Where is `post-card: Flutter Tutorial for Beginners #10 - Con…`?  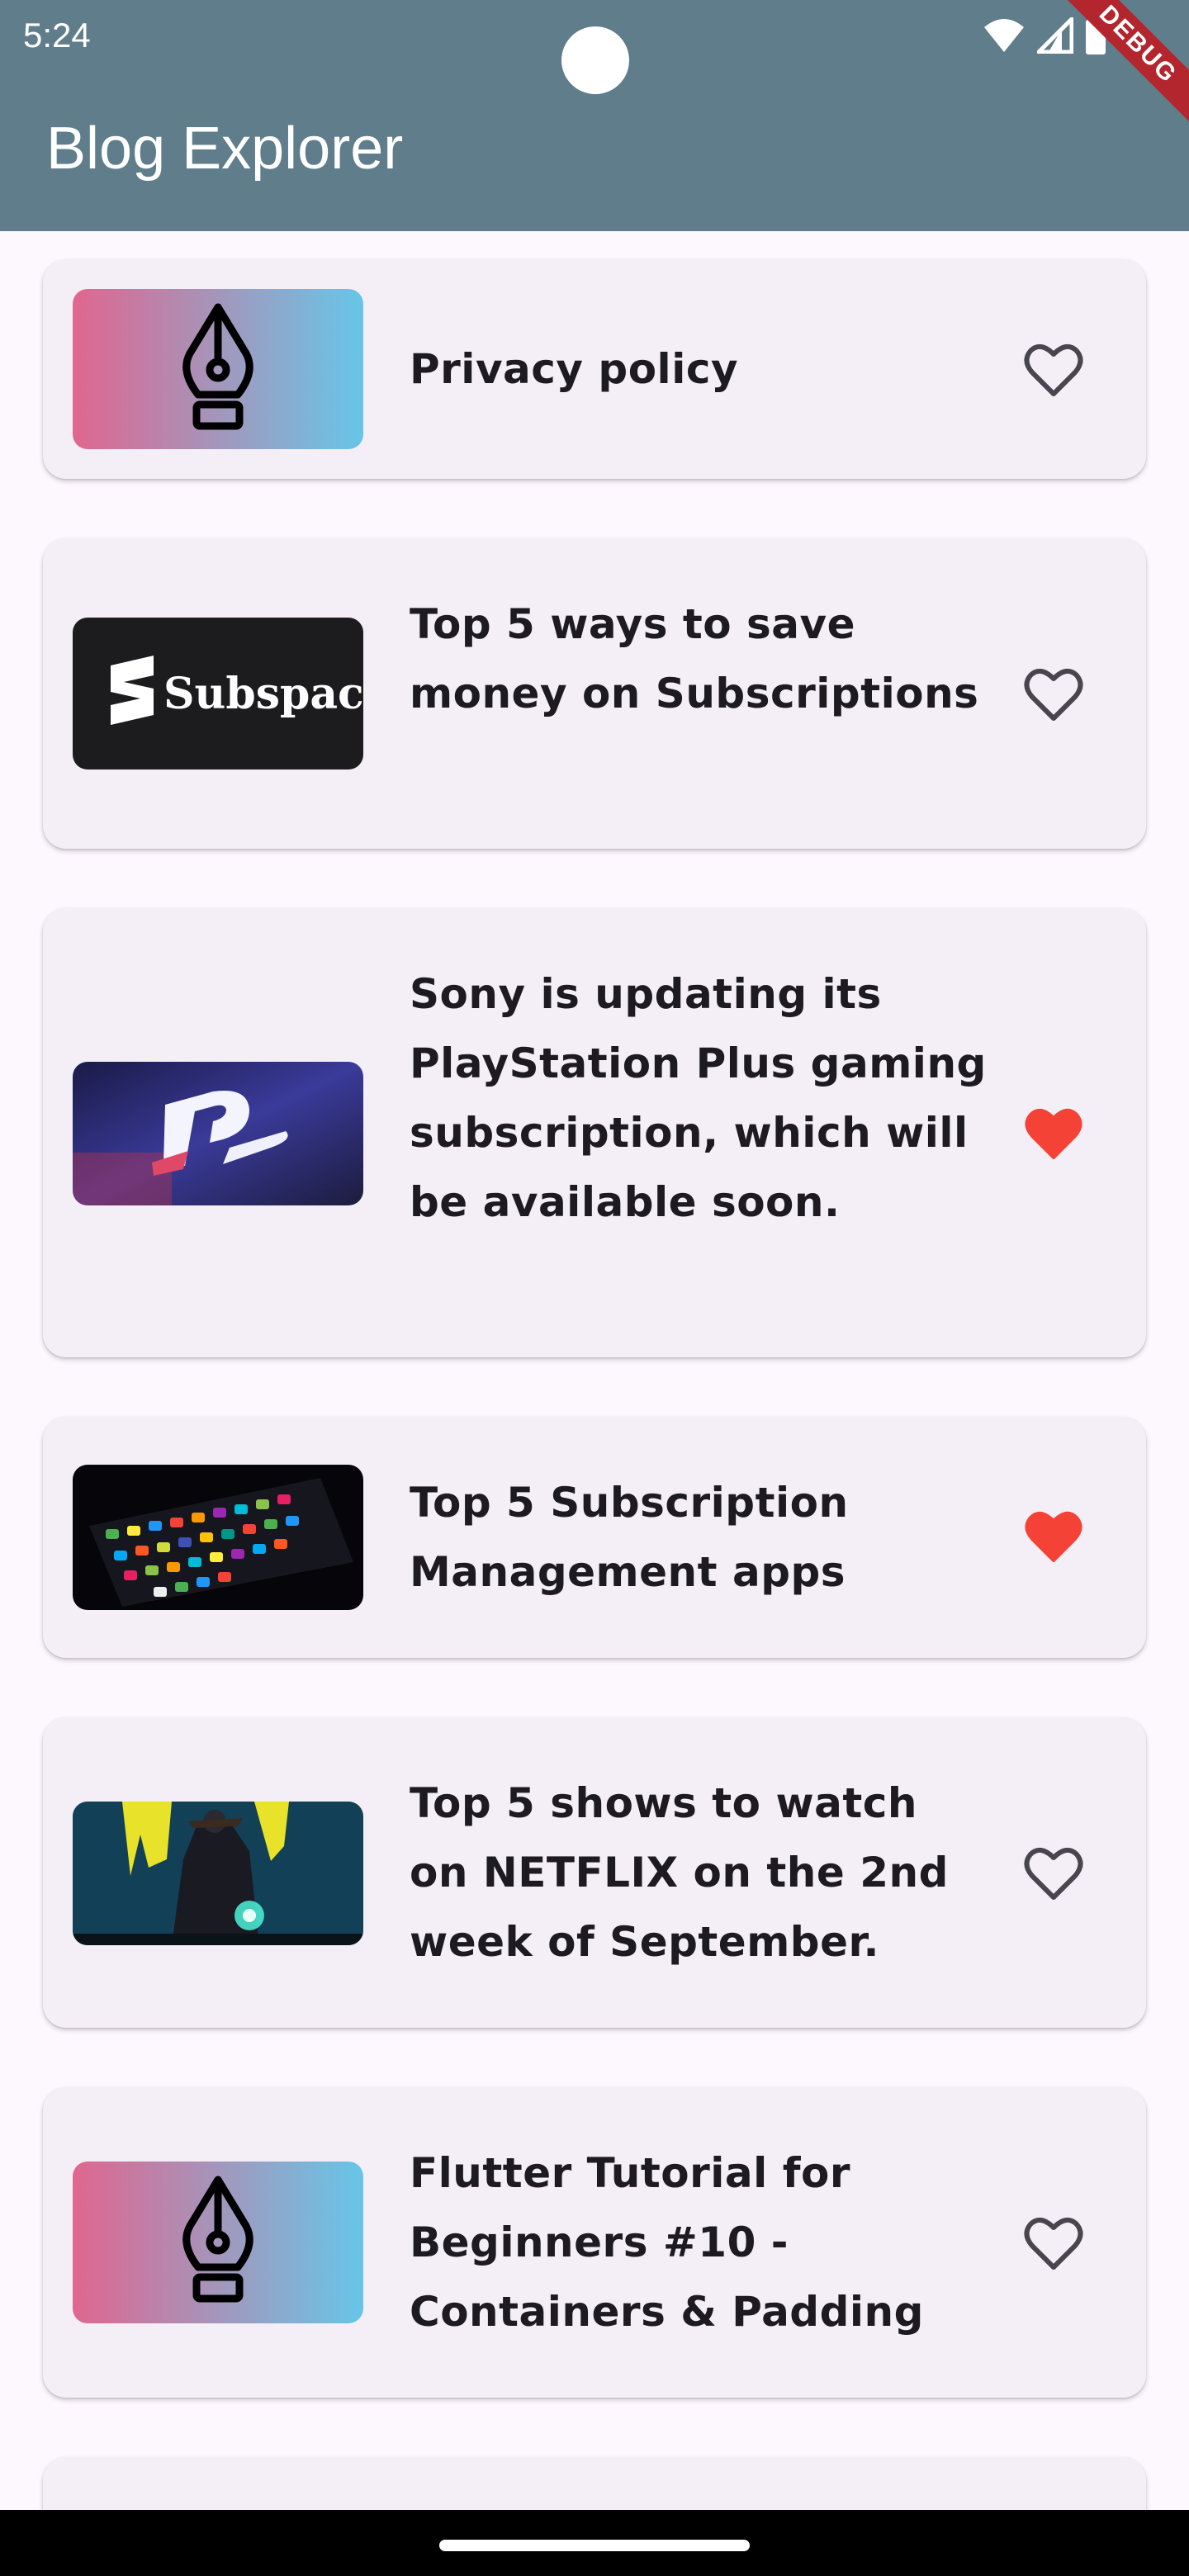
post-card: Flutter Tutorial for Beginners #10 - Con… is located at coordinates (594, 2242).